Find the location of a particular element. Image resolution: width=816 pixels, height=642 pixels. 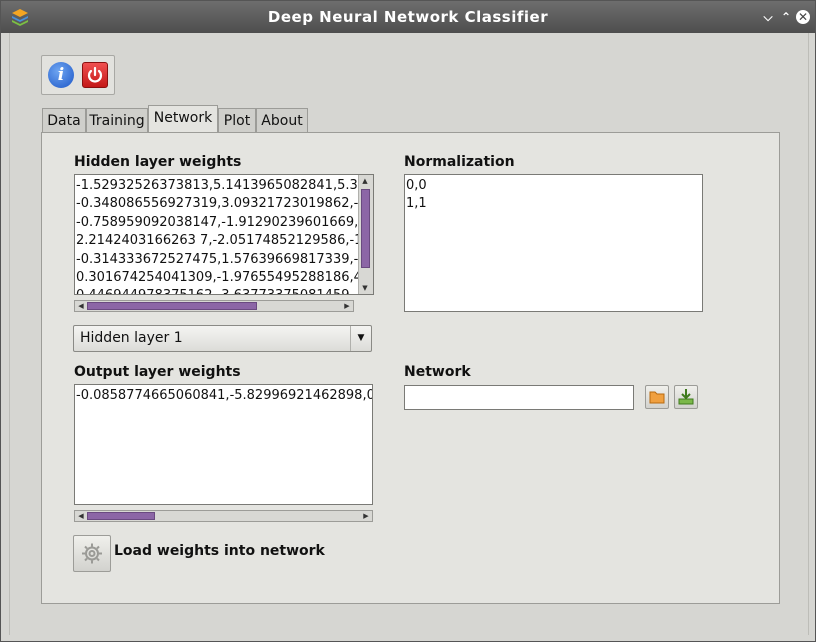

layers-icon is located at coordinates (20, 17).